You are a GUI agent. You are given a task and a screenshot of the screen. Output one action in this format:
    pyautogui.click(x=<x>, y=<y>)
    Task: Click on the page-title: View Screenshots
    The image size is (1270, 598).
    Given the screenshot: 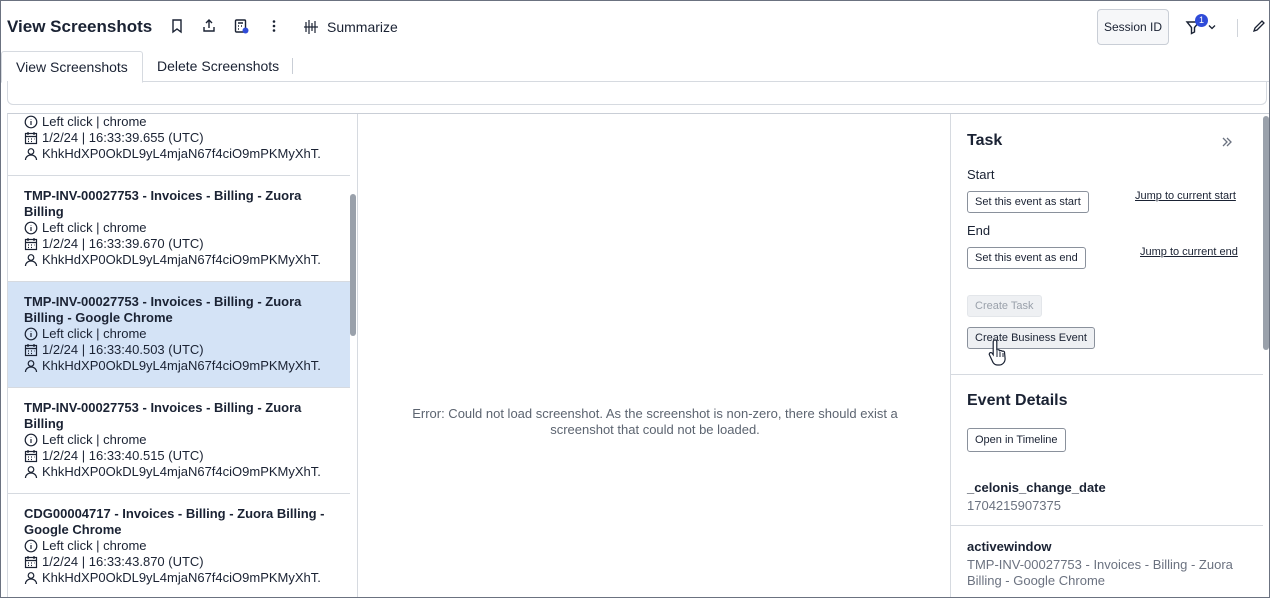 What is the action you would take?
    pyautogui.click(x=80, y=26)
    